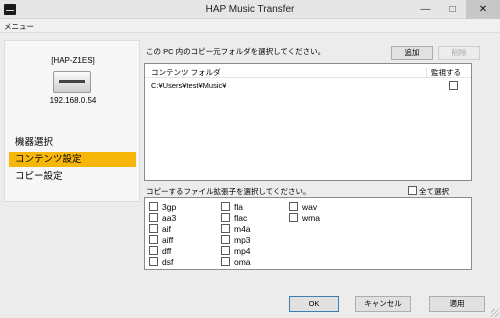  I want to click on device-ip: 192.168.0.54, so click(73, 100).